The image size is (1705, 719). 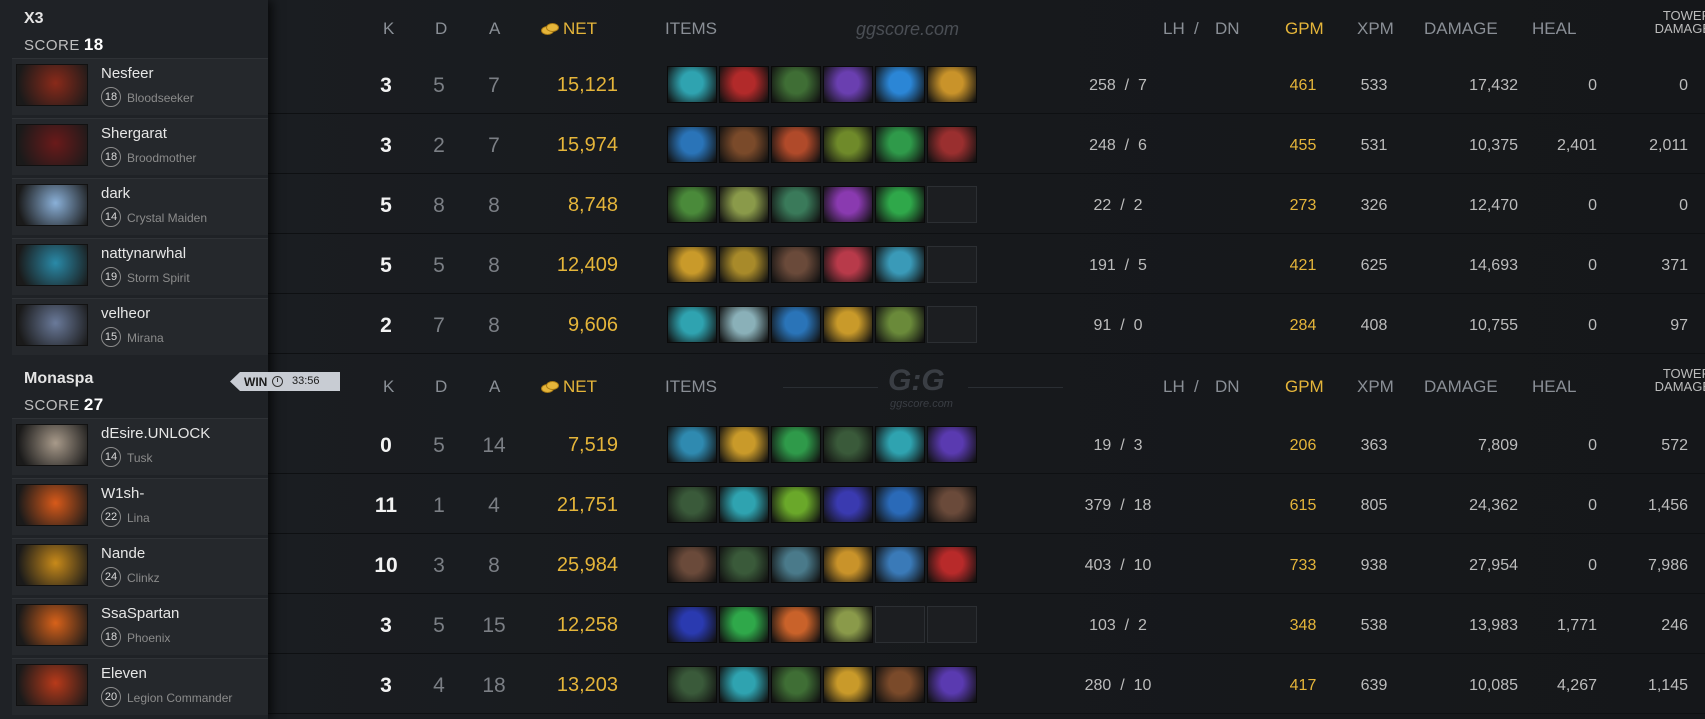 I want to click on divider, so click(x=830, y=387).